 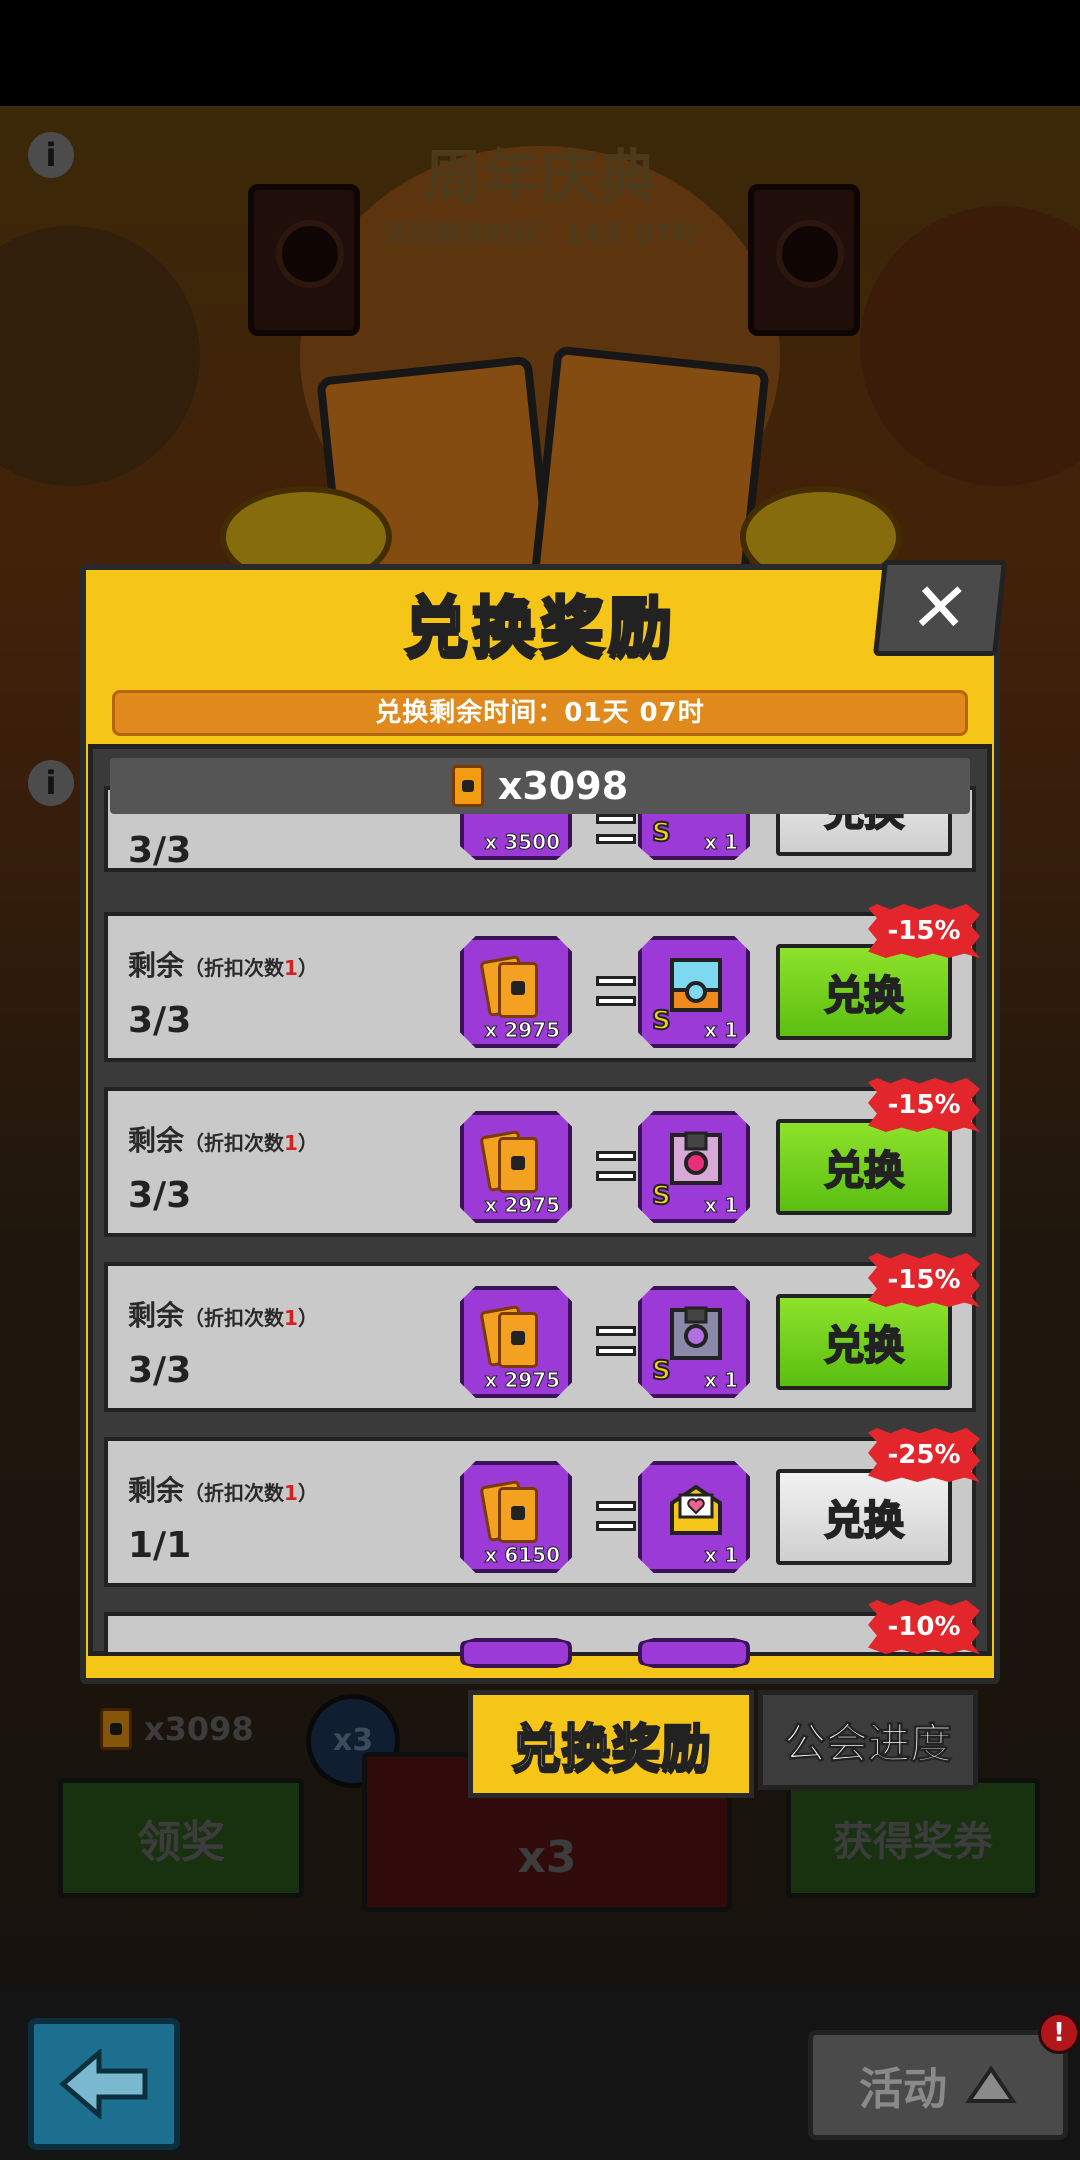 I want to click on discount-badge: -25%, so click(x=924, y=1455).